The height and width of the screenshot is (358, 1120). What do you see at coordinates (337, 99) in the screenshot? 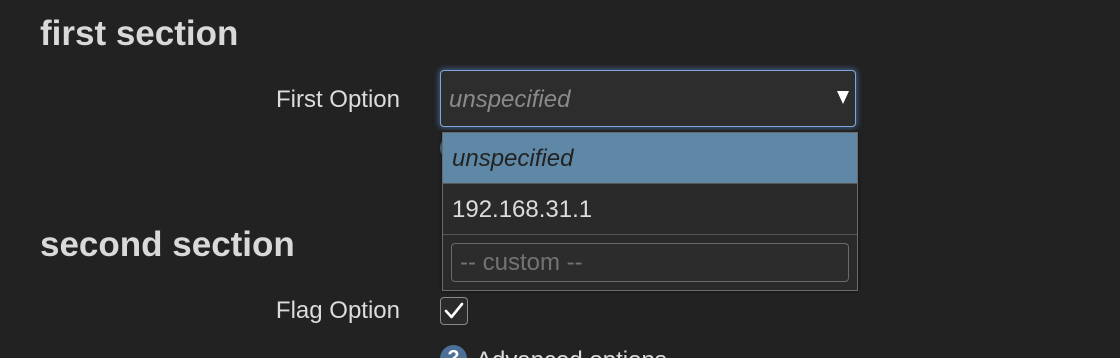
I see `first-option-label: First Option` at bounding box center [337, 99].